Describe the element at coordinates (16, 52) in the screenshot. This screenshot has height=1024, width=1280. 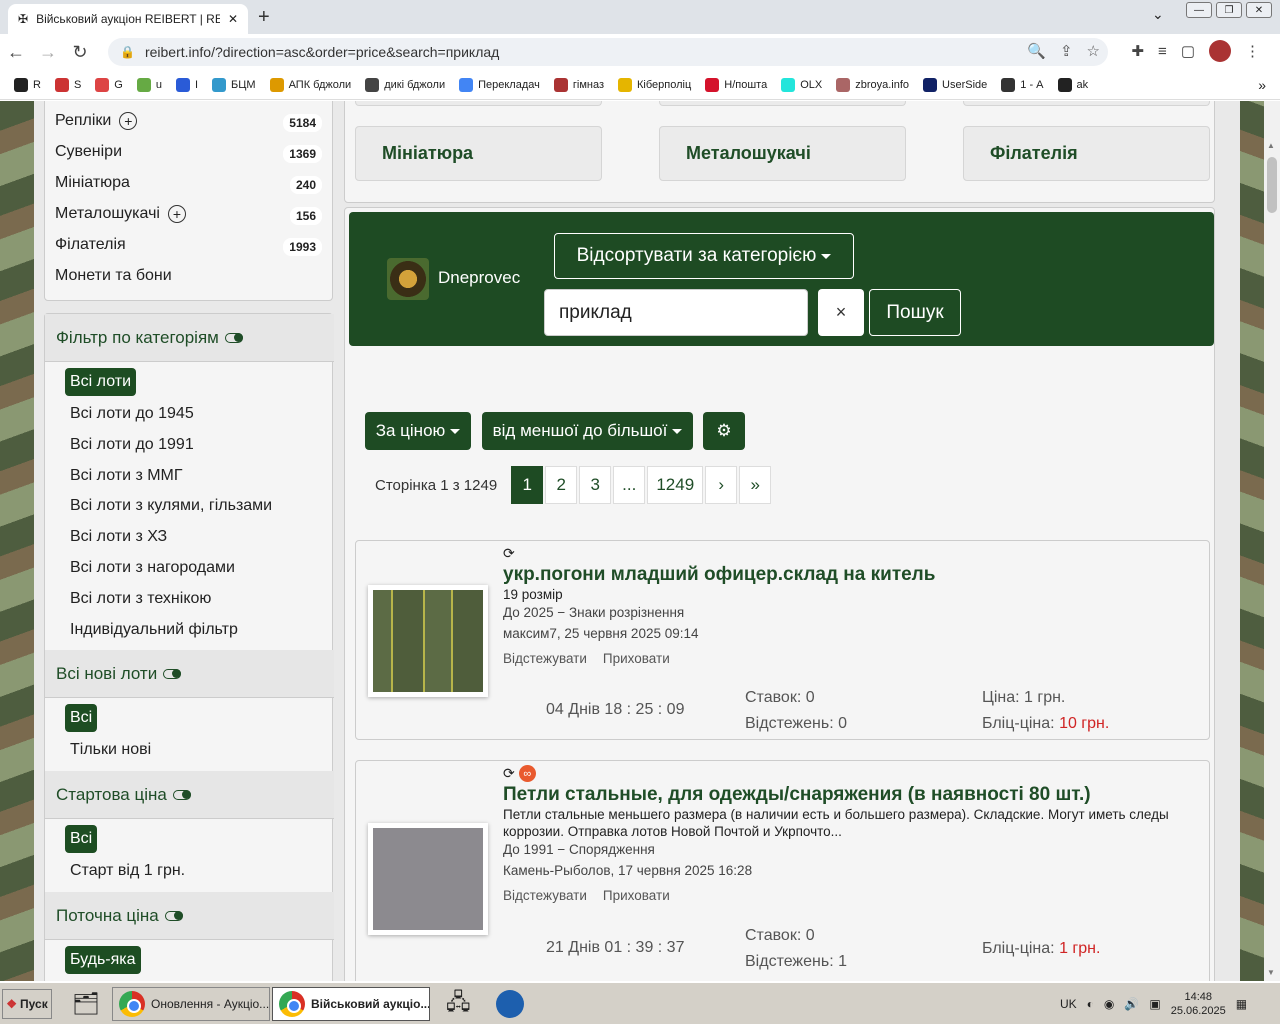
I see `back-icon: ←` at that location.